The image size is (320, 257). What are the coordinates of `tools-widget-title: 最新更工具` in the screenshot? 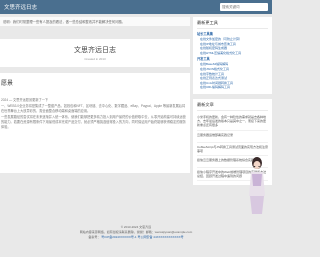 It's located at (232, 24).